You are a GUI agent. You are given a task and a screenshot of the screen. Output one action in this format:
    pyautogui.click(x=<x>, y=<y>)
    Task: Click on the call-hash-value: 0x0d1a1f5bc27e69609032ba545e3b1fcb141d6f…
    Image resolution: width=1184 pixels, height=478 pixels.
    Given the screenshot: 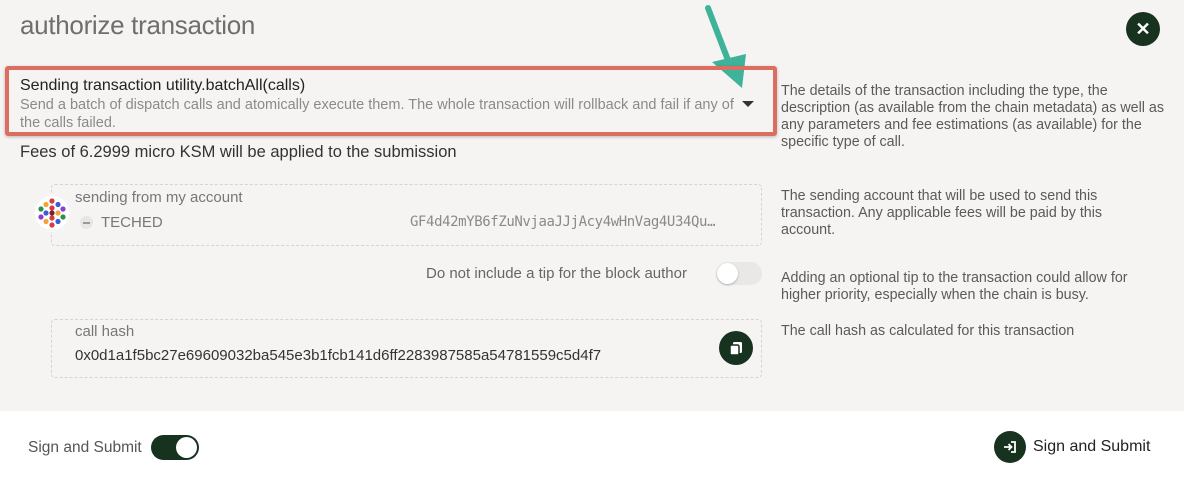 What is the action you would take?
    pyautogui.click(x=338, y=355)
    